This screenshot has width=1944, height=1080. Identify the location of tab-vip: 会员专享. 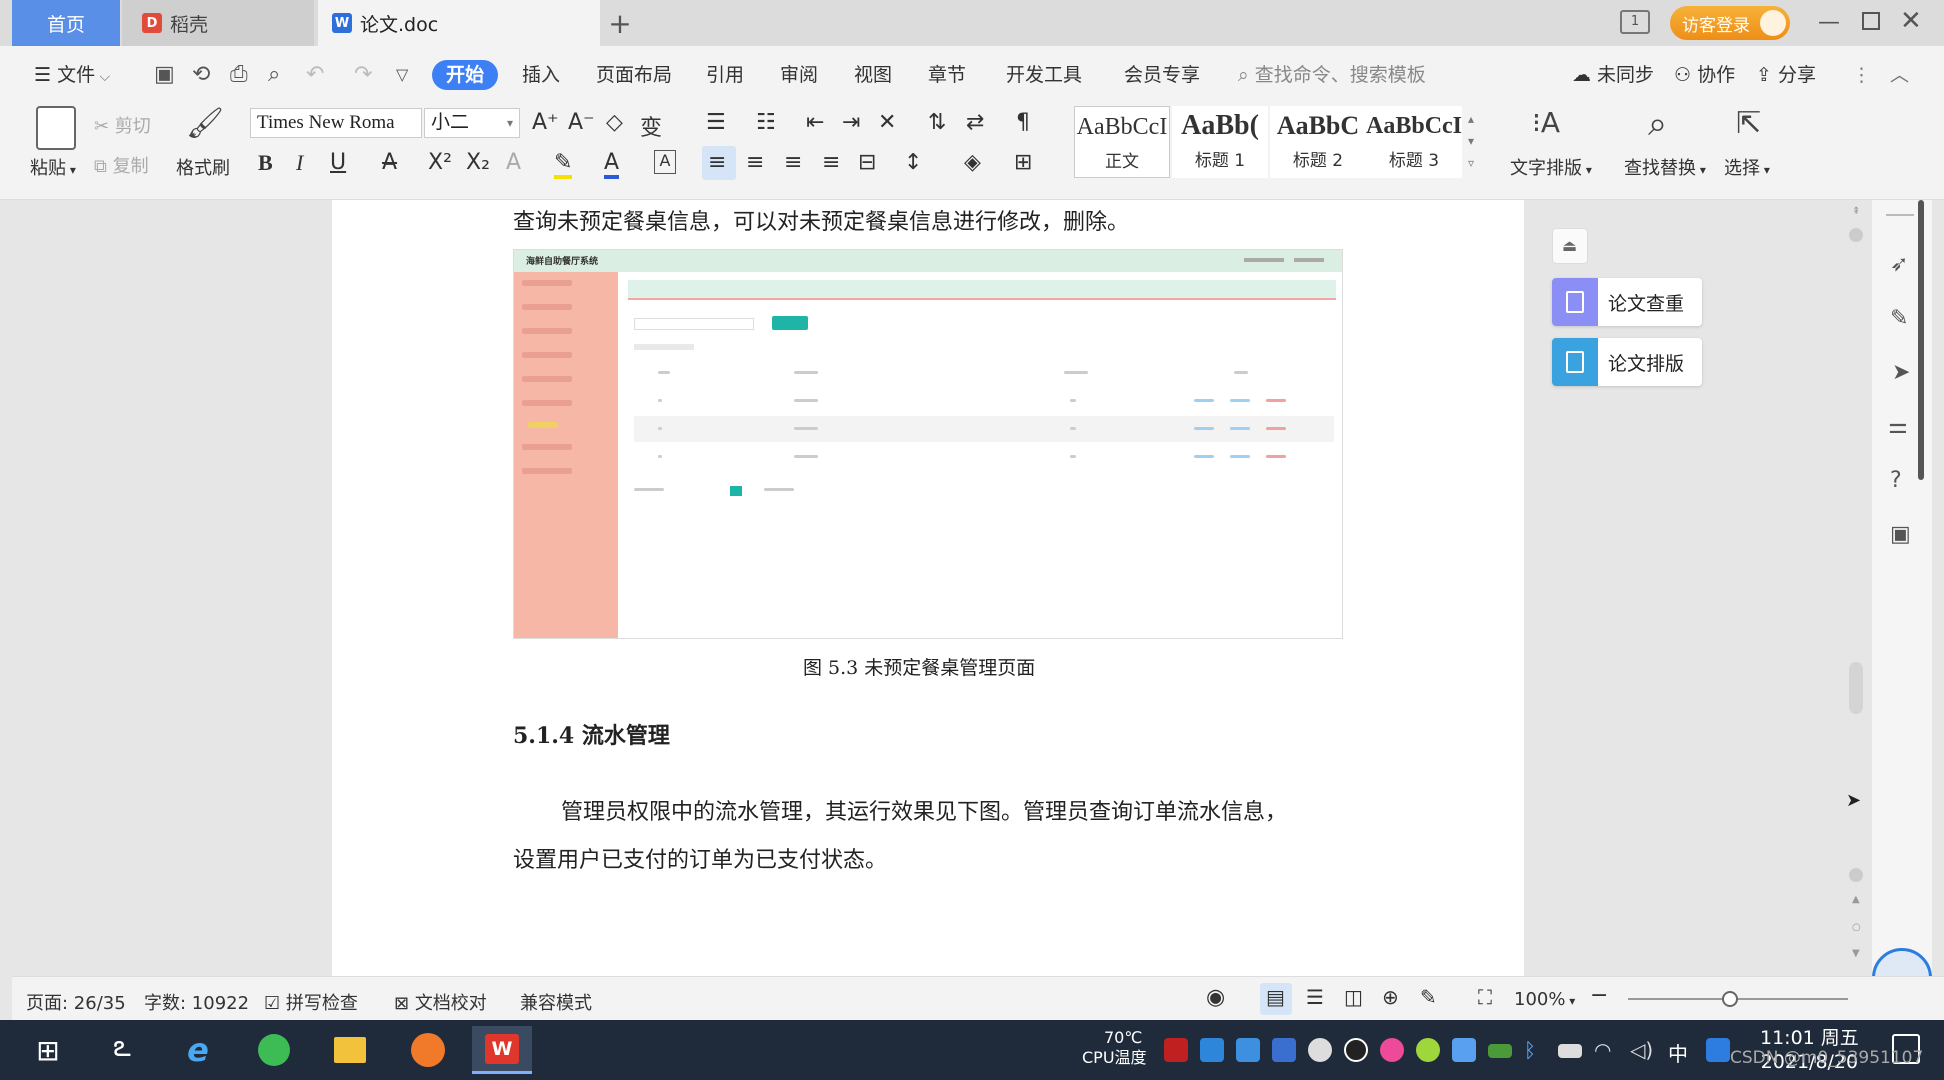
(1162, 75).